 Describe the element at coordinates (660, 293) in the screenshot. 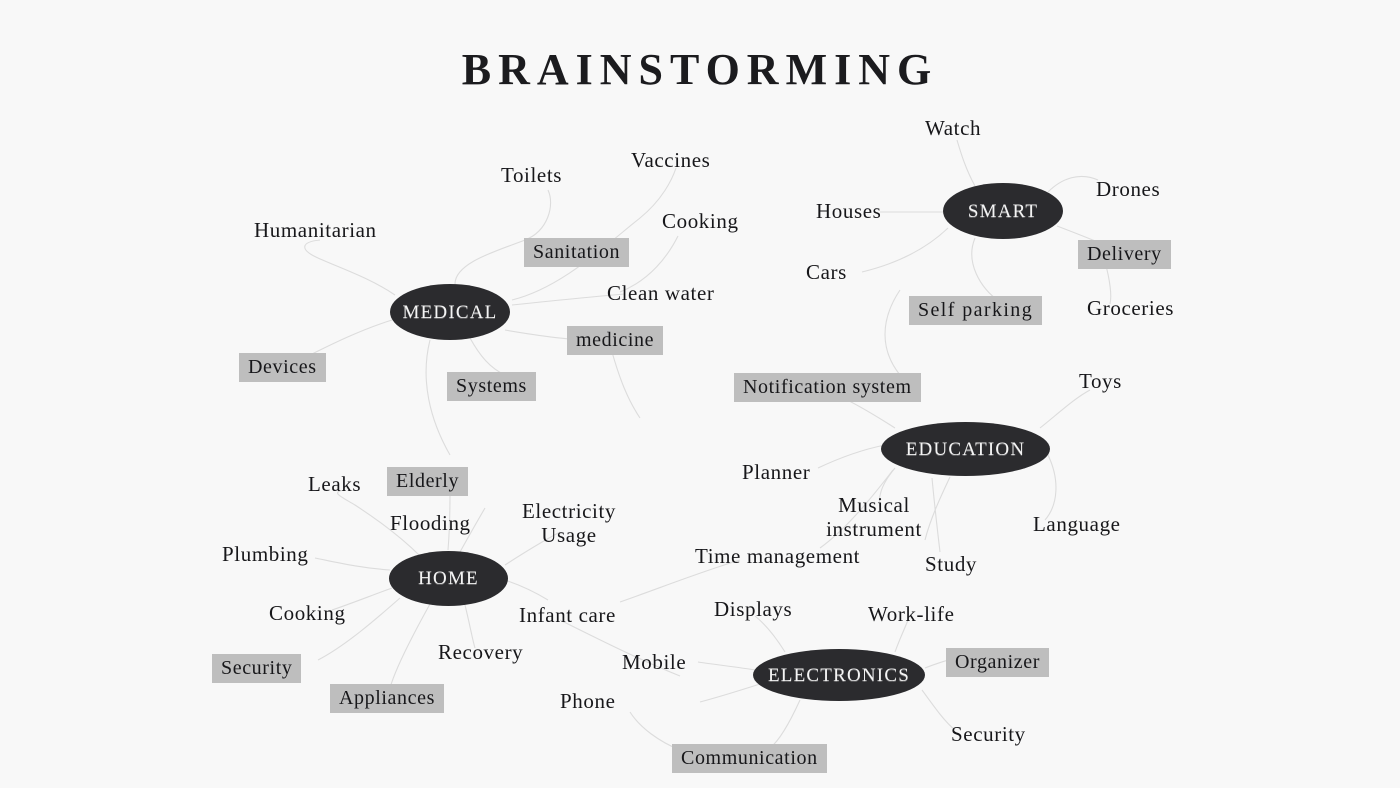

I see `leaf-clean-water: Clean water` at that location.